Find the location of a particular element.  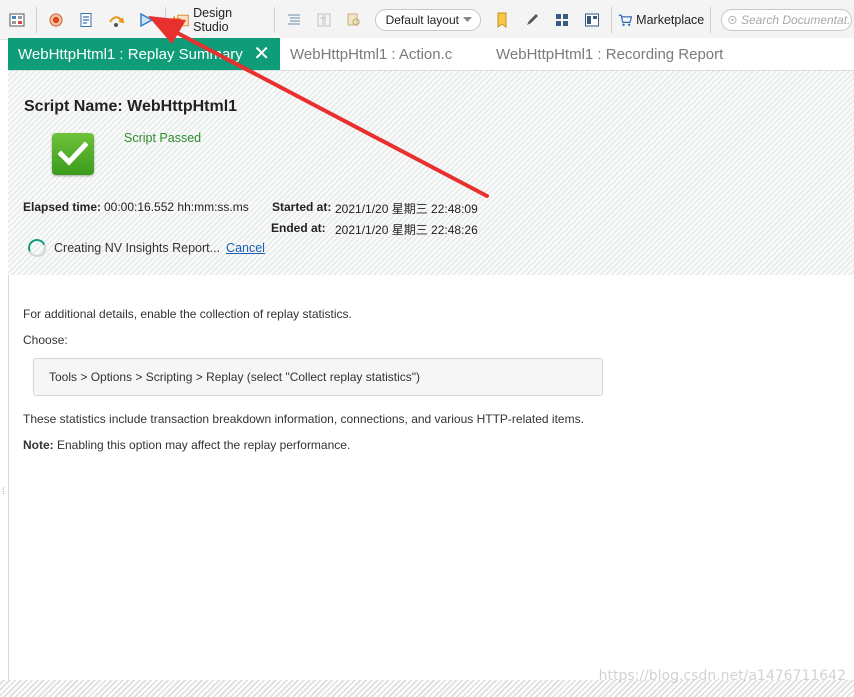

main-toolbar: Design Studio Default layout Marketplace is located at coordinates (427, 20).